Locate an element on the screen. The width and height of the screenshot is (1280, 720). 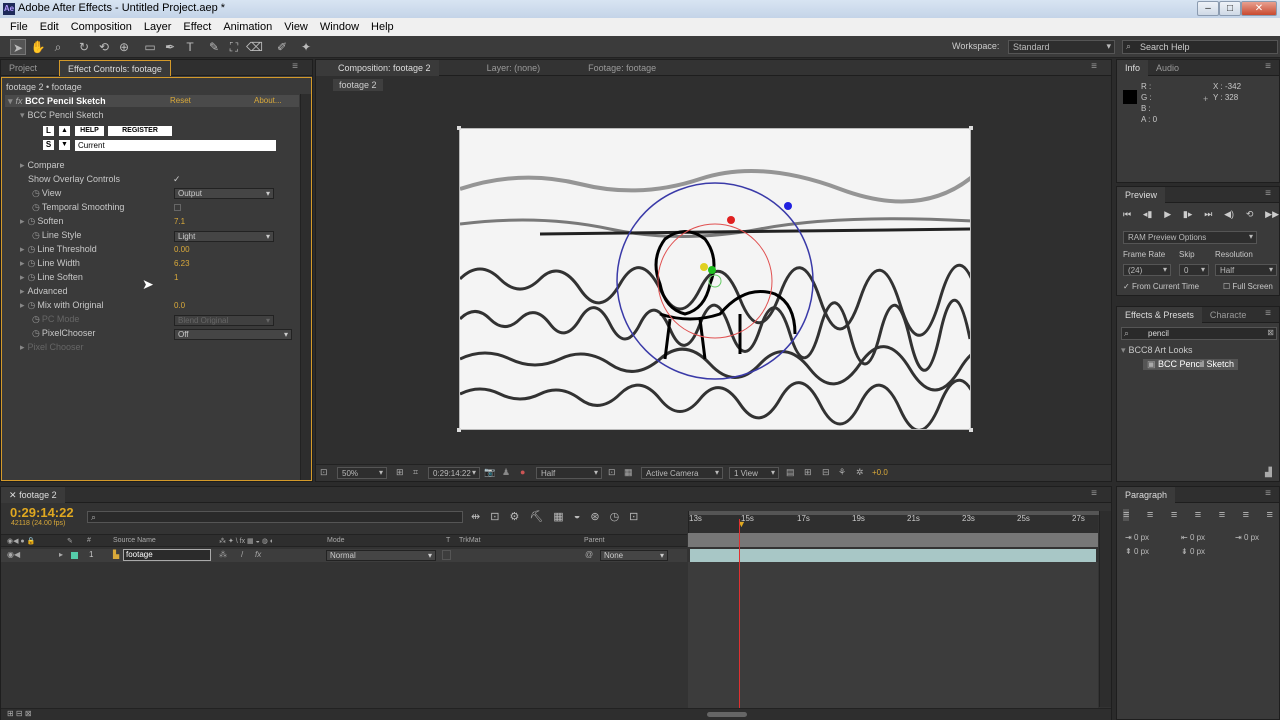
menu-animation: Animation is located at coordinates (247, 27).